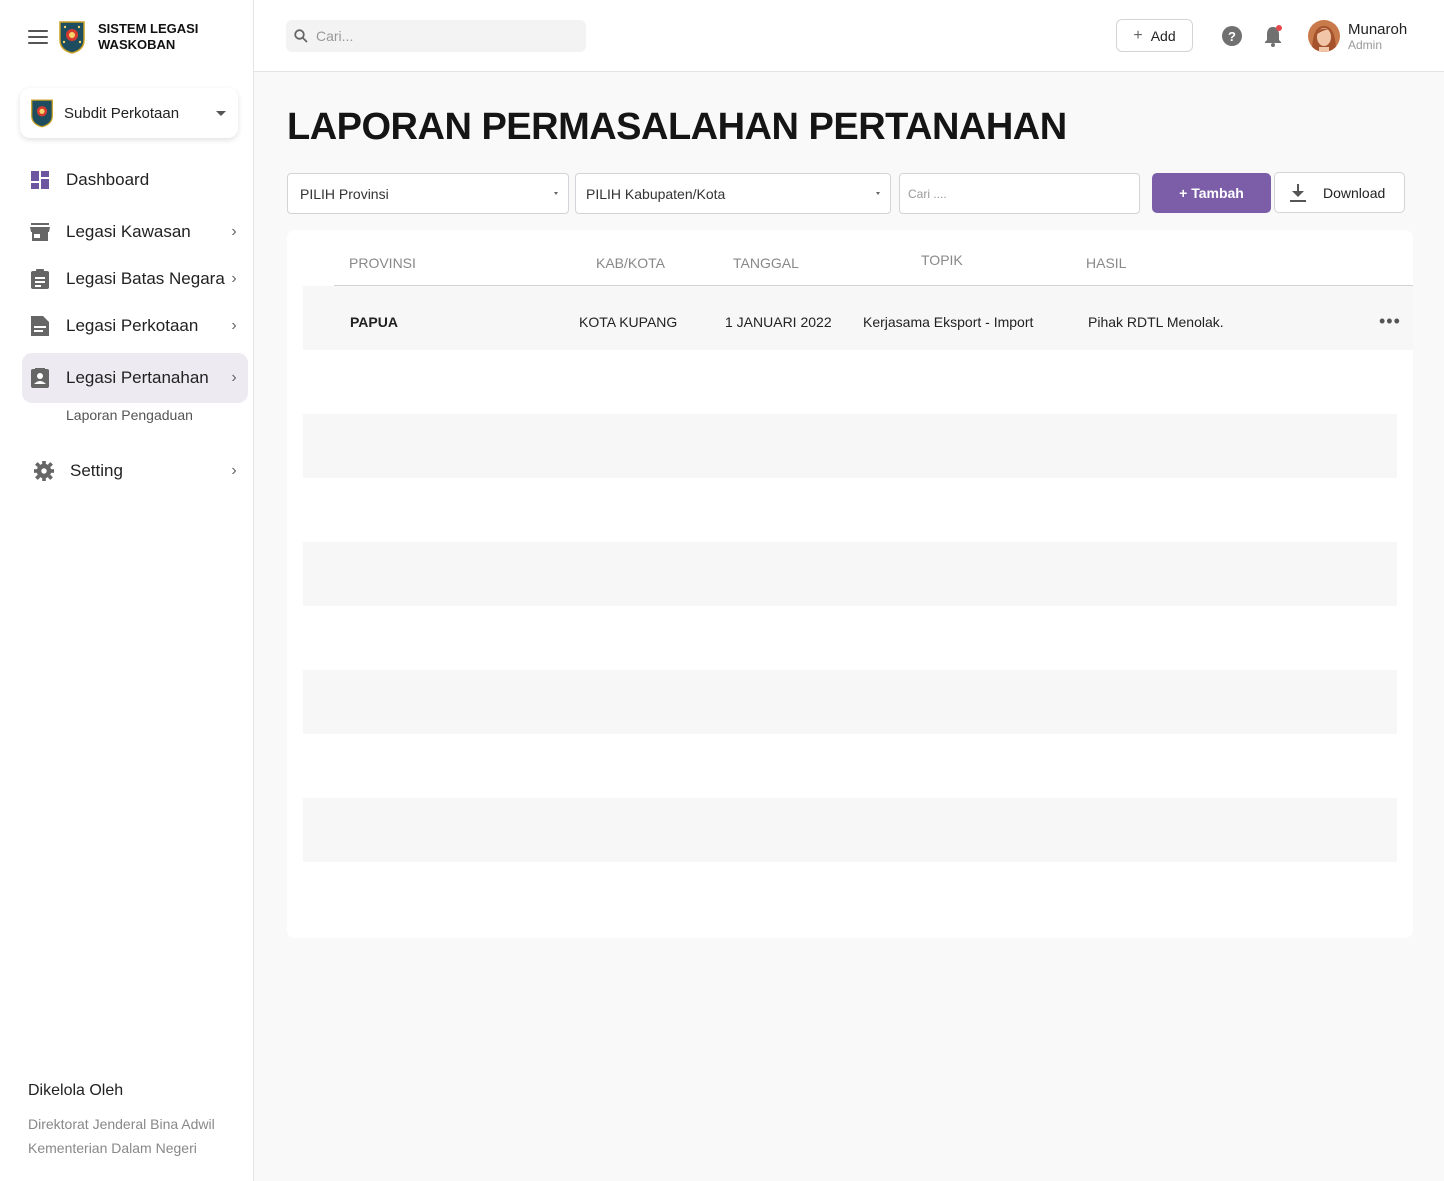  I want to click on sidebar-subitem-laporan-pengaduan: Laporan Pengaduan, so click(129, 415).